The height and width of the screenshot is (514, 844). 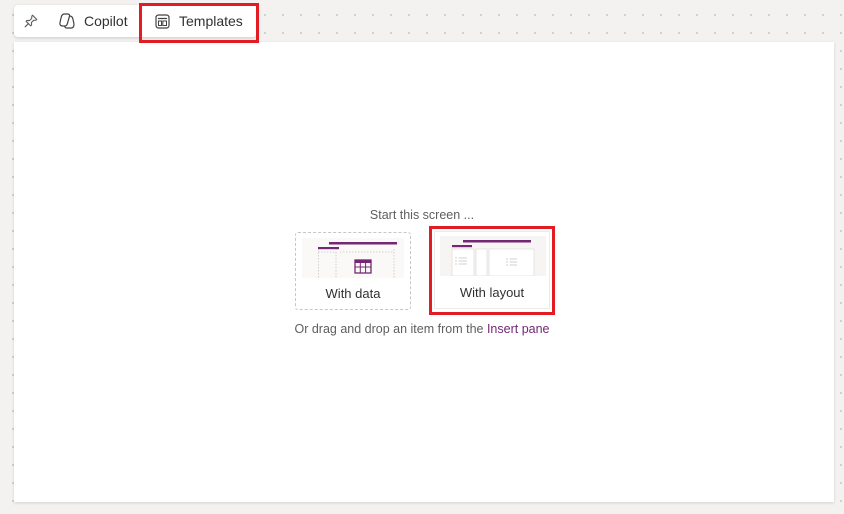 What do you see at coordinates (106, 21) in the screenshot?
I see `copilot-label: Copilot` at bounding box center [106, 21].